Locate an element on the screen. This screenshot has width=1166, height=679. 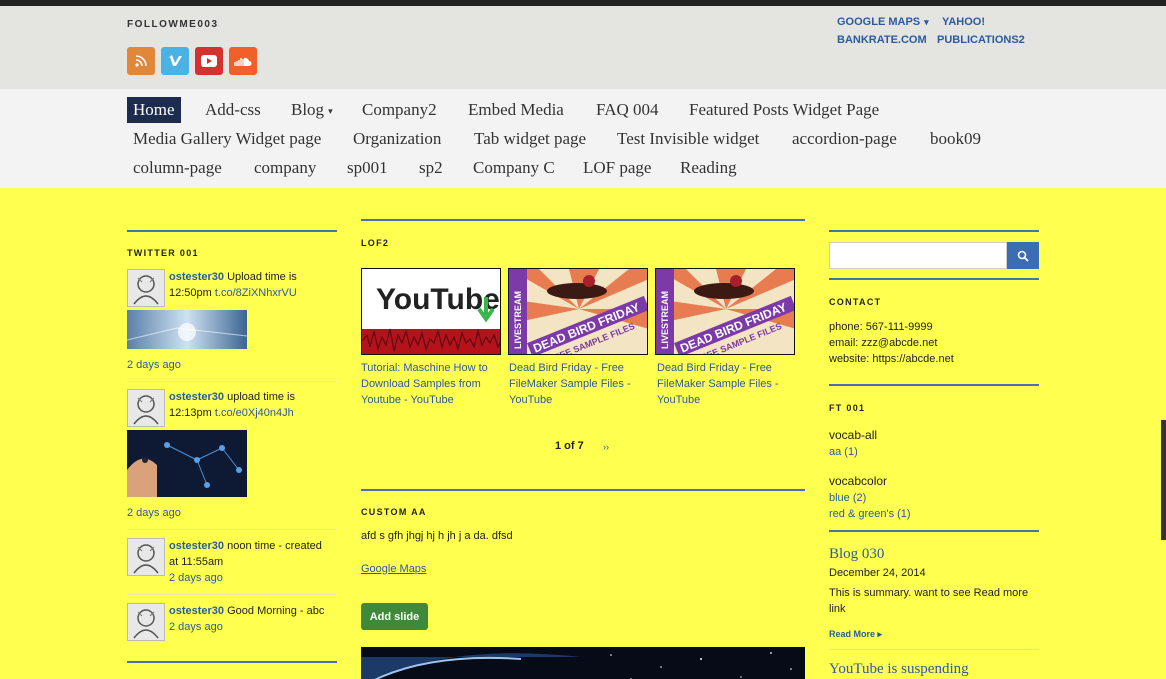
nav-item-company: company is located at coordinates (285, 168).